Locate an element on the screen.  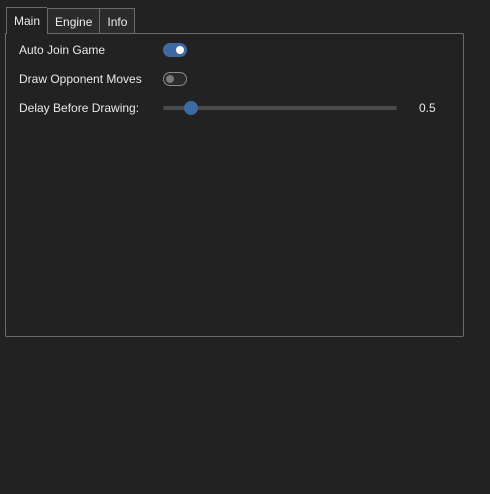
draw-opponent-toggle is located at coordinates (175, 79).